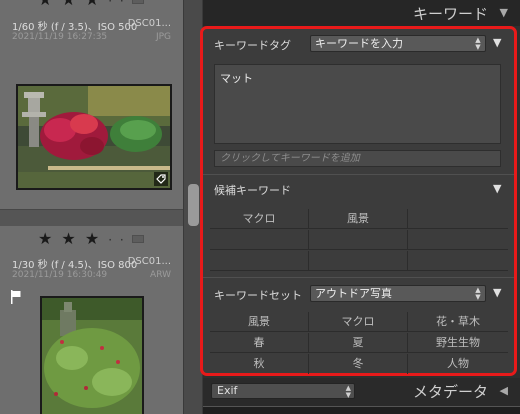  Describe the element at coordinates (252, 190) in the screenshot. I see `suggested-keywords-label: 候補キーワード` at that location.